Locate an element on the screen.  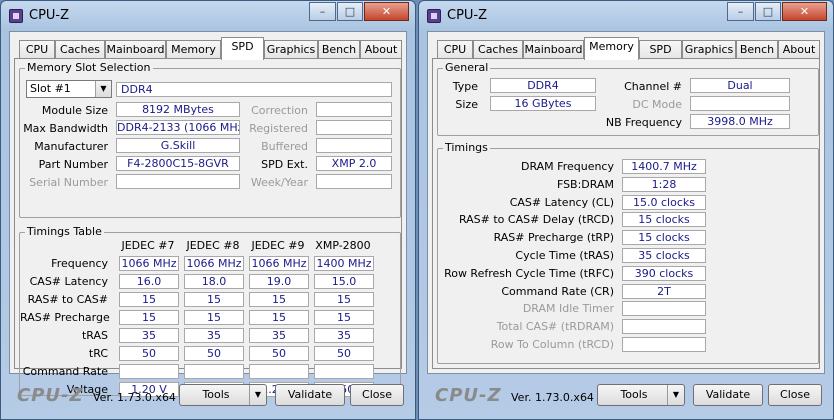
slot-select-value: Slot #1 is located at coordinates (50, 88).